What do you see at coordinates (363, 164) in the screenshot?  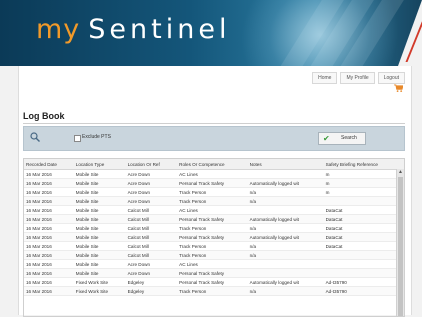 I see `column-header: Safety Briefing Reference` at bounding box center [363, 164].